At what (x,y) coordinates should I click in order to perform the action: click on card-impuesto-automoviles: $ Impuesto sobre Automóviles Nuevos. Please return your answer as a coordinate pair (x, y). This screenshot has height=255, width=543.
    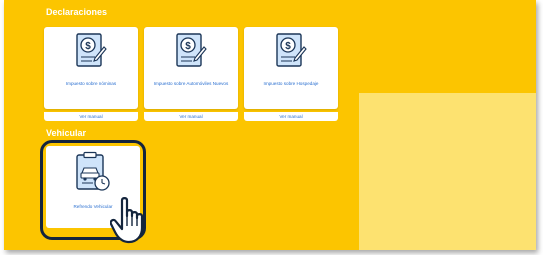
    Looking at the image, I should click on (191, 68).